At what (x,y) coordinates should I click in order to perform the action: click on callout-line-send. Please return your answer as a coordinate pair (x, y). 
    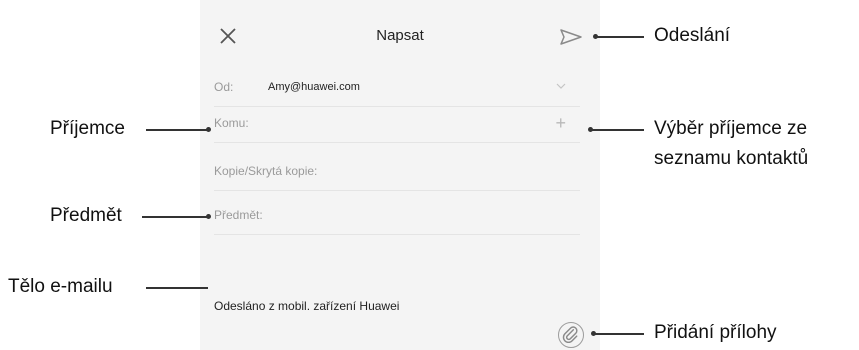
    Looking at the image, I should click on (620, 37).